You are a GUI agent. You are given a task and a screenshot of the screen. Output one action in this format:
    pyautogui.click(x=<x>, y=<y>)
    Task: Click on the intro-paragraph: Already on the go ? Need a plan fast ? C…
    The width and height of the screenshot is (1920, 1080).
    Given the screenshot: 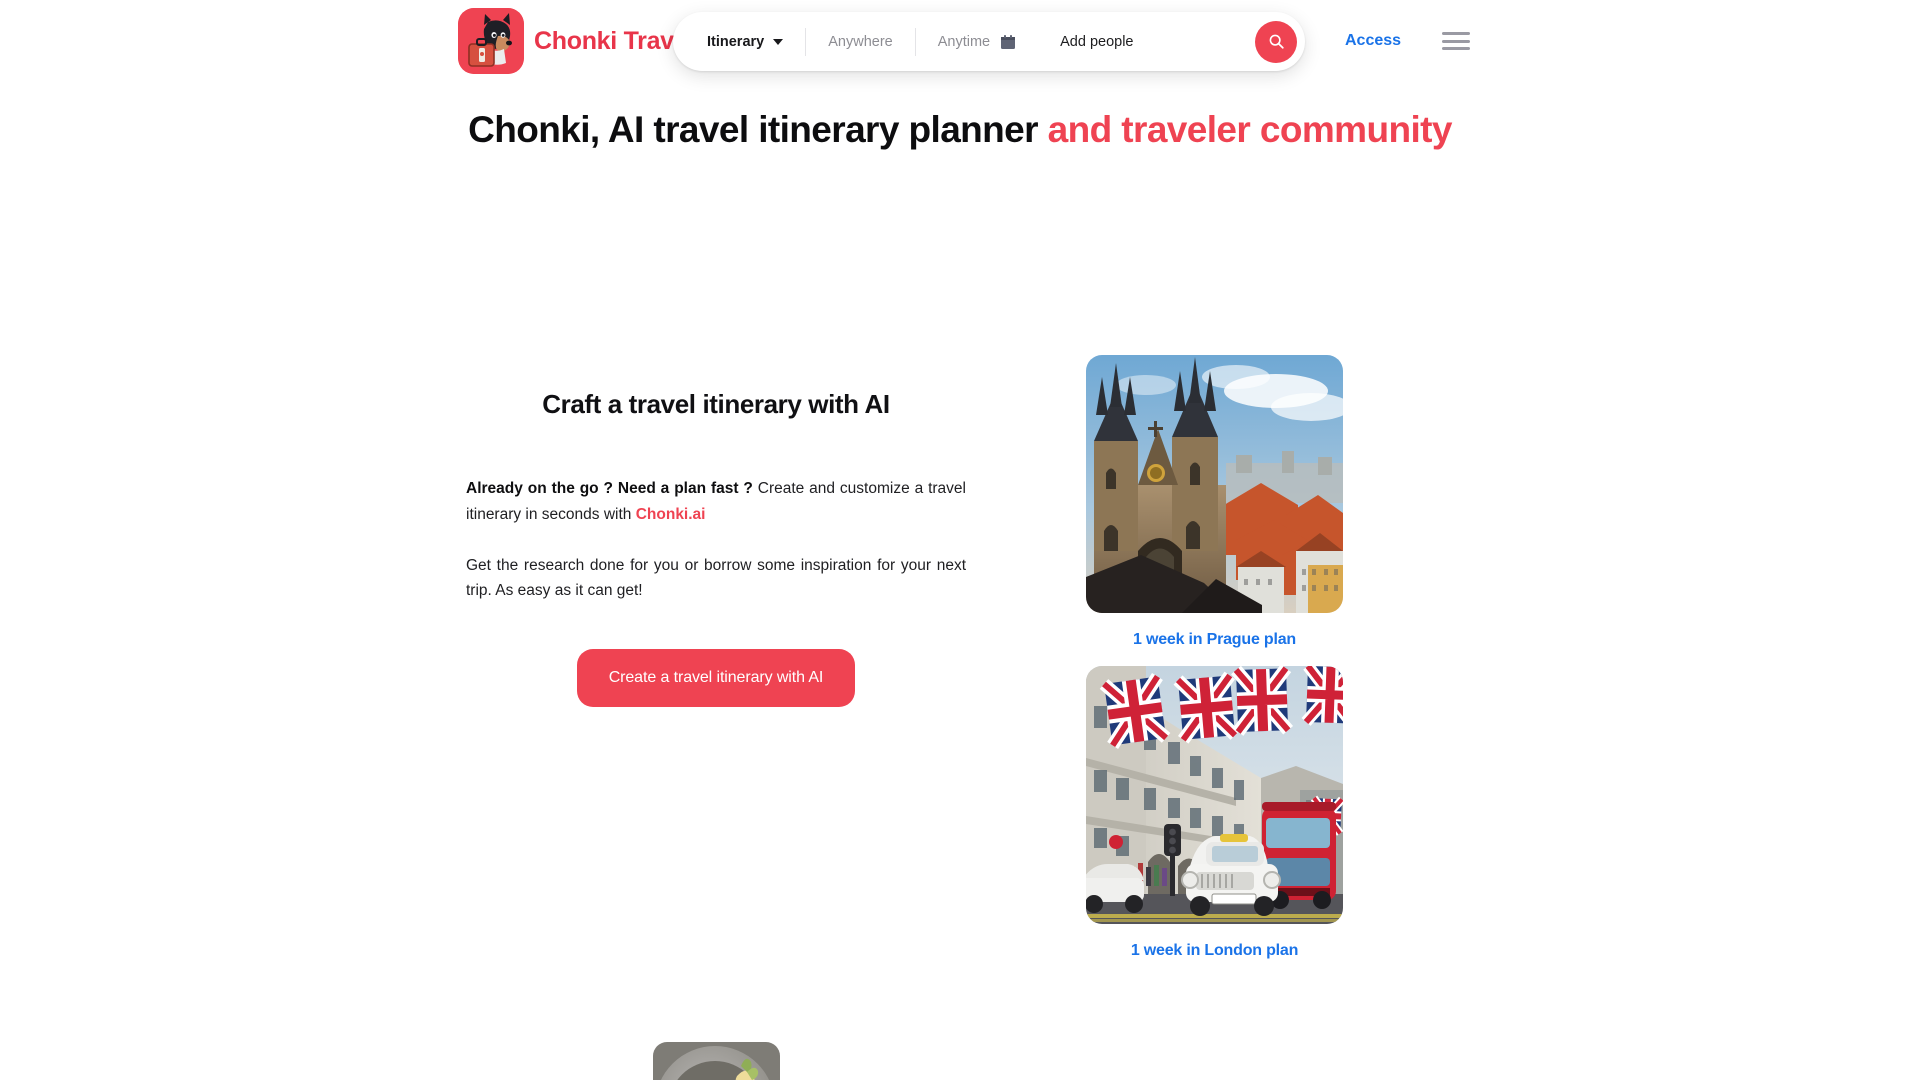 What is the action you would take?
    pyautogui.click(x=716, y=501)
    